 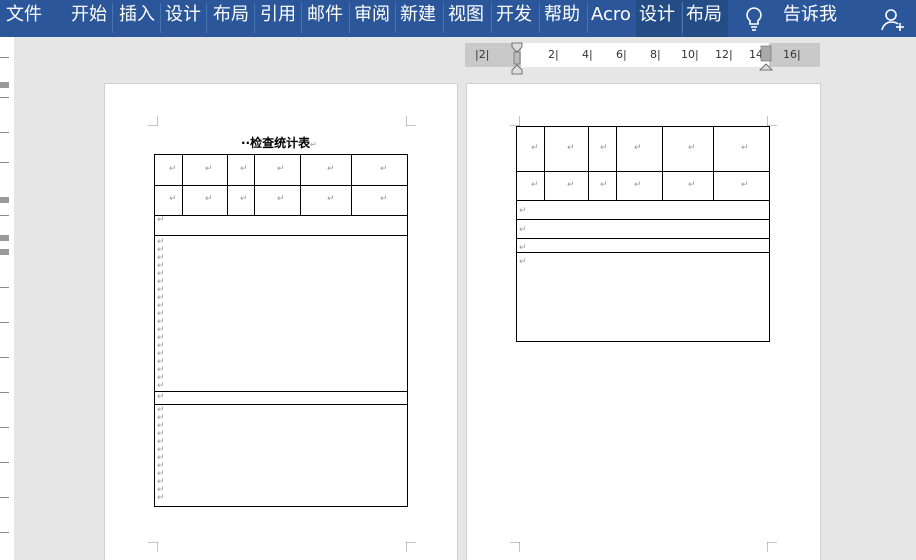 What do you see at coordinates (24, 18) in the screenshot?
I see `tab-file: 文件` at bounding box center [24, 18].